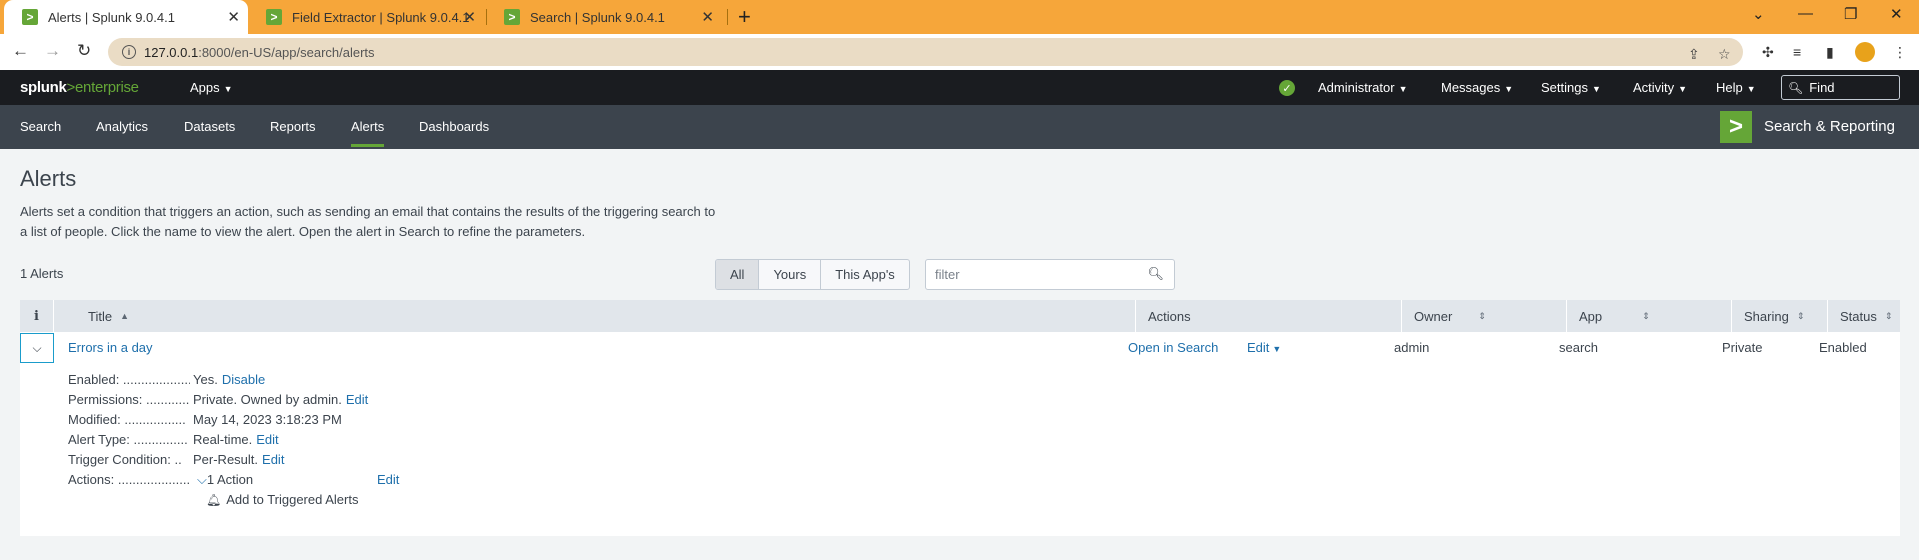  What do you see at coordinates (368, 133) in the screenshot?
I see `nav-alerts: Alerts` at bounding box center [368, 133].